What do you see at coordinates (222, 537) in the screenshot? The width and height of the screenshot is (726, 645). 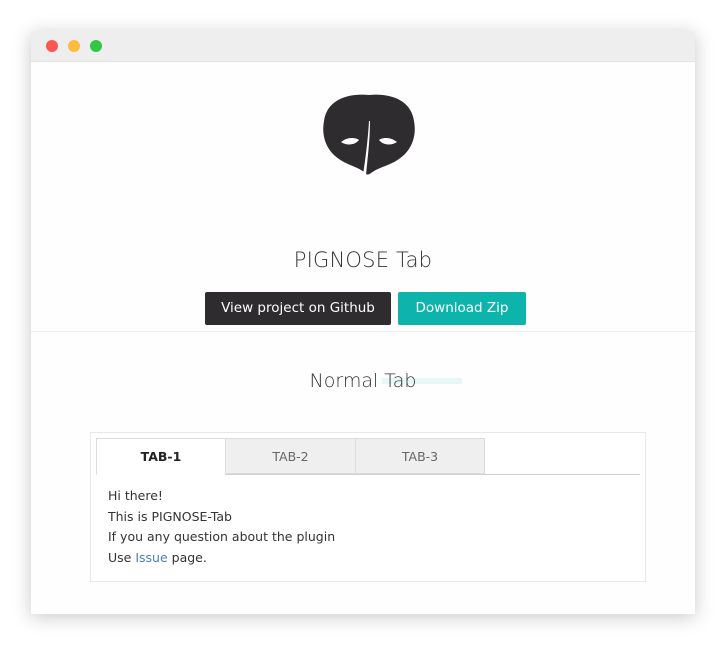 I see `content-line-3: If you any question about the plugin` at bounding box center [222, 537].